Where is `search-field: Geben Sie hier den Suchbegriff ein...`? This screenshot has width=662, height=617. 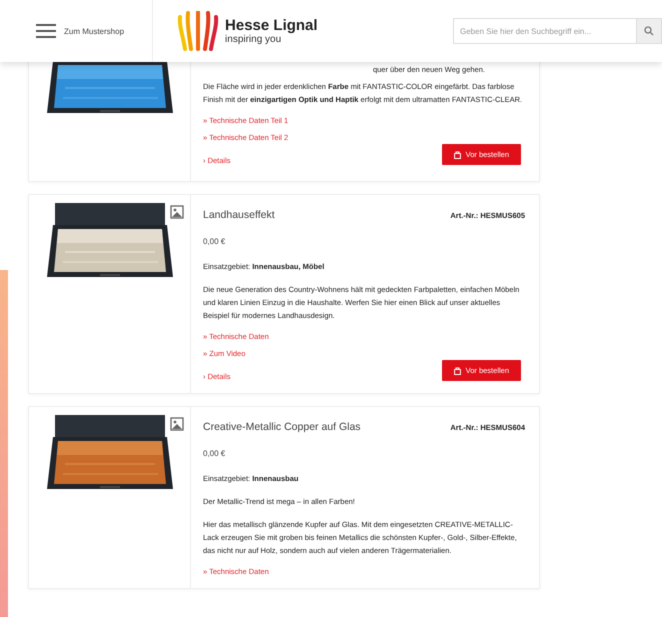
search-field: Geben Sie hier den Suchbegriff ein... is located at coordinates (544, 31).